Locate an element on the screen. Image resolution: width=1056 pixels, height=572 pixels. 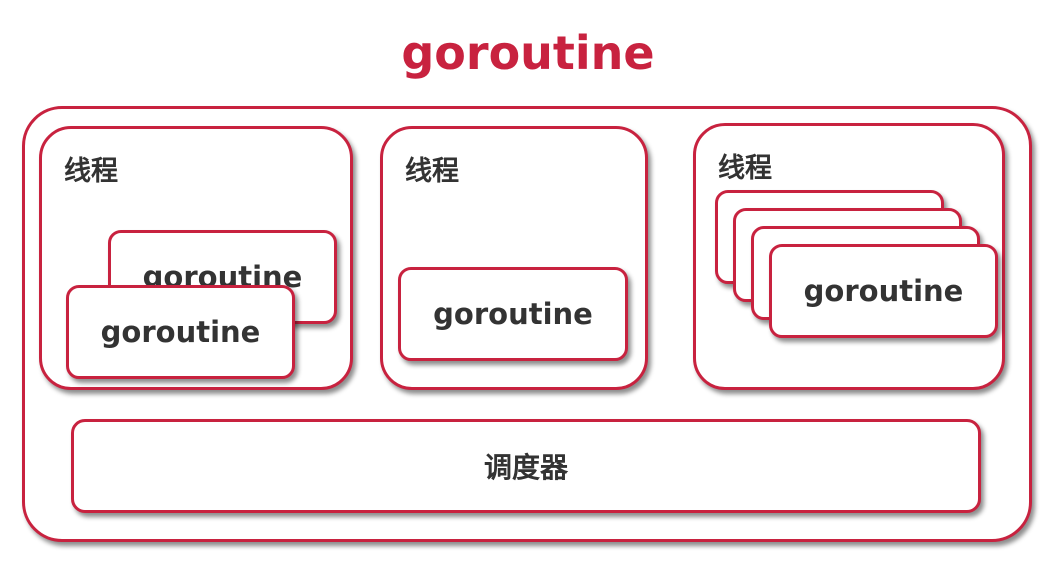
diagram-title: goroutine is located at coordinates (528, 53).